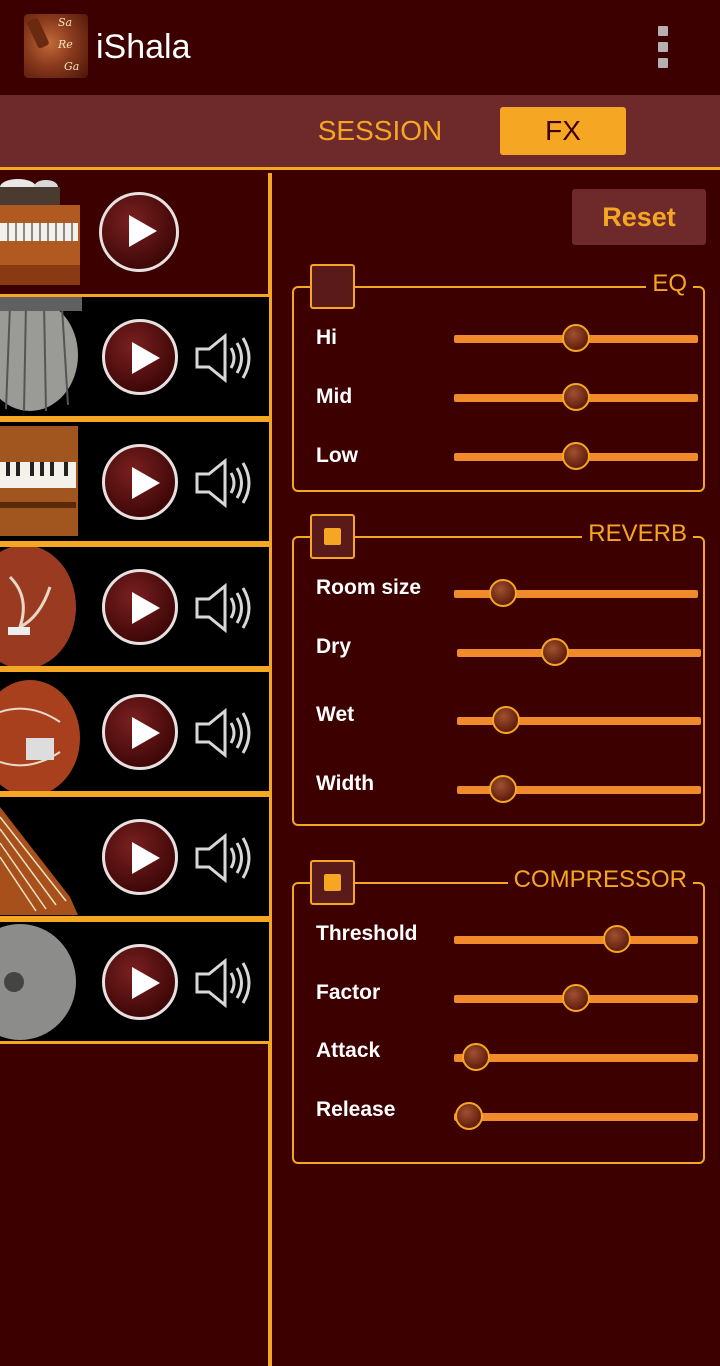  I want to click on eq-mid-slider, so click(576, 397).